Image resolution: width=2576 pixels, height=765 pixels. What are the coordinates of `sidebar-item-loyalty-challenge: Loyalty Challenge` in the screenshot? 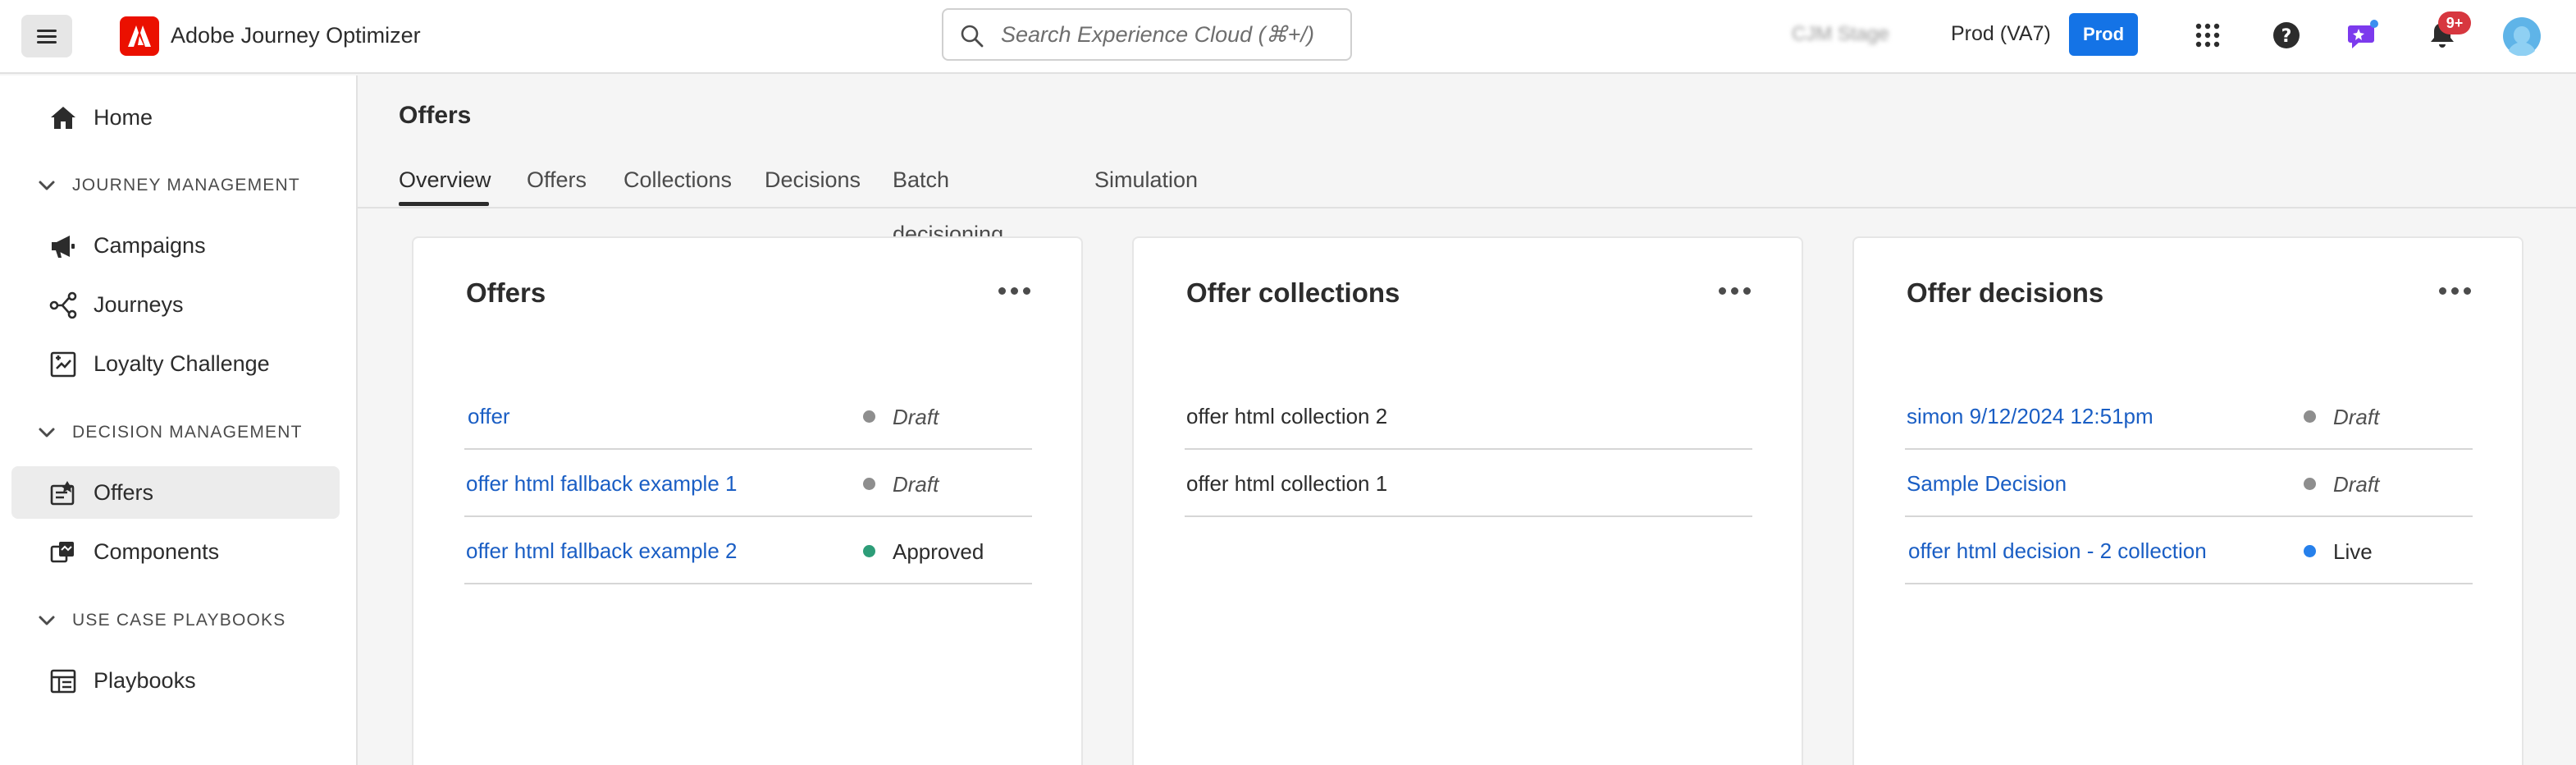 It's located at (176, 363).